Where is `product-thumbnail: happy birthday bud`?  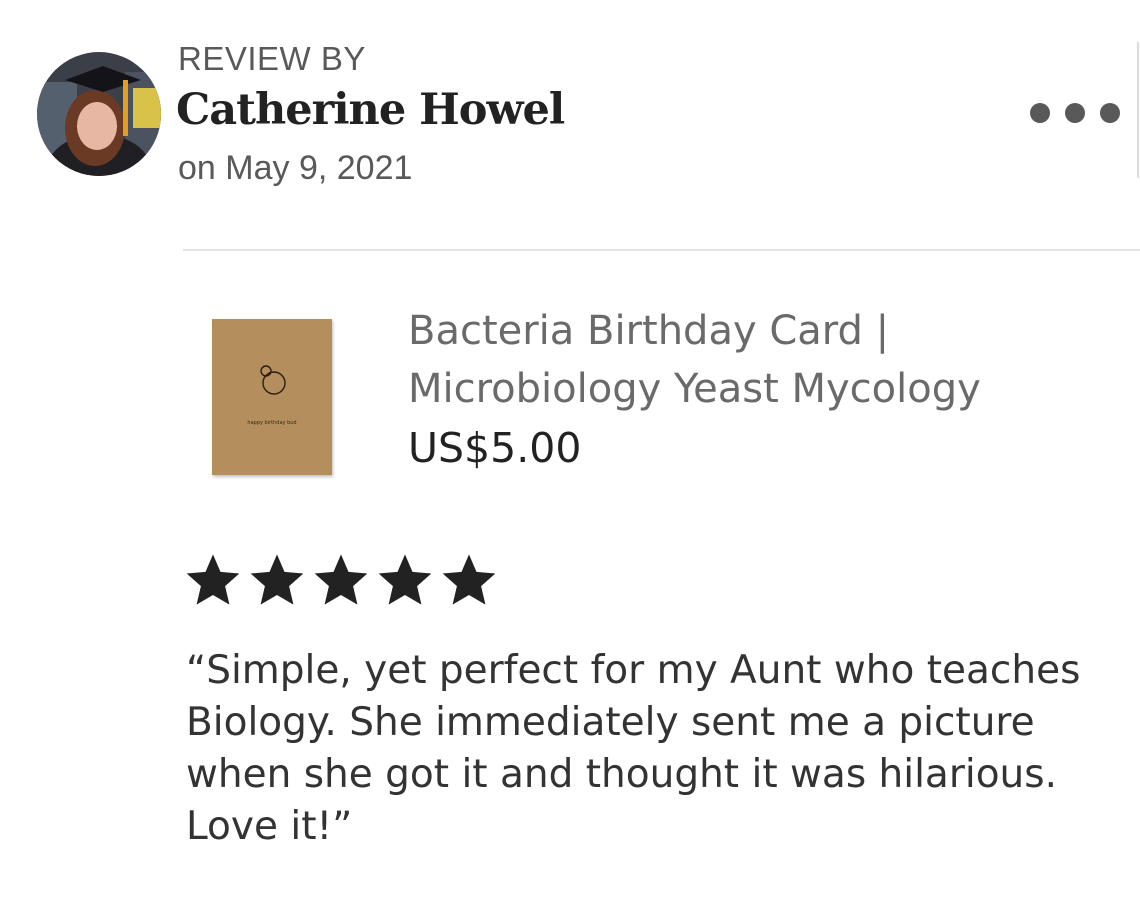 product-thumbnail: happy birthday bud is located at coordinates (272, 397).